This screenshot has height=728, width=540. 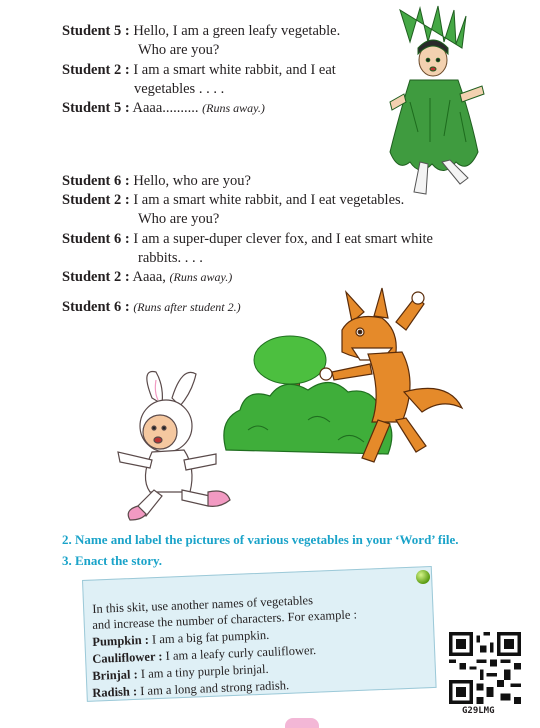 I want to click on dialogue-line-7: Student 2 : Aaaa, (Runs away.), so click(x=147, y=277).